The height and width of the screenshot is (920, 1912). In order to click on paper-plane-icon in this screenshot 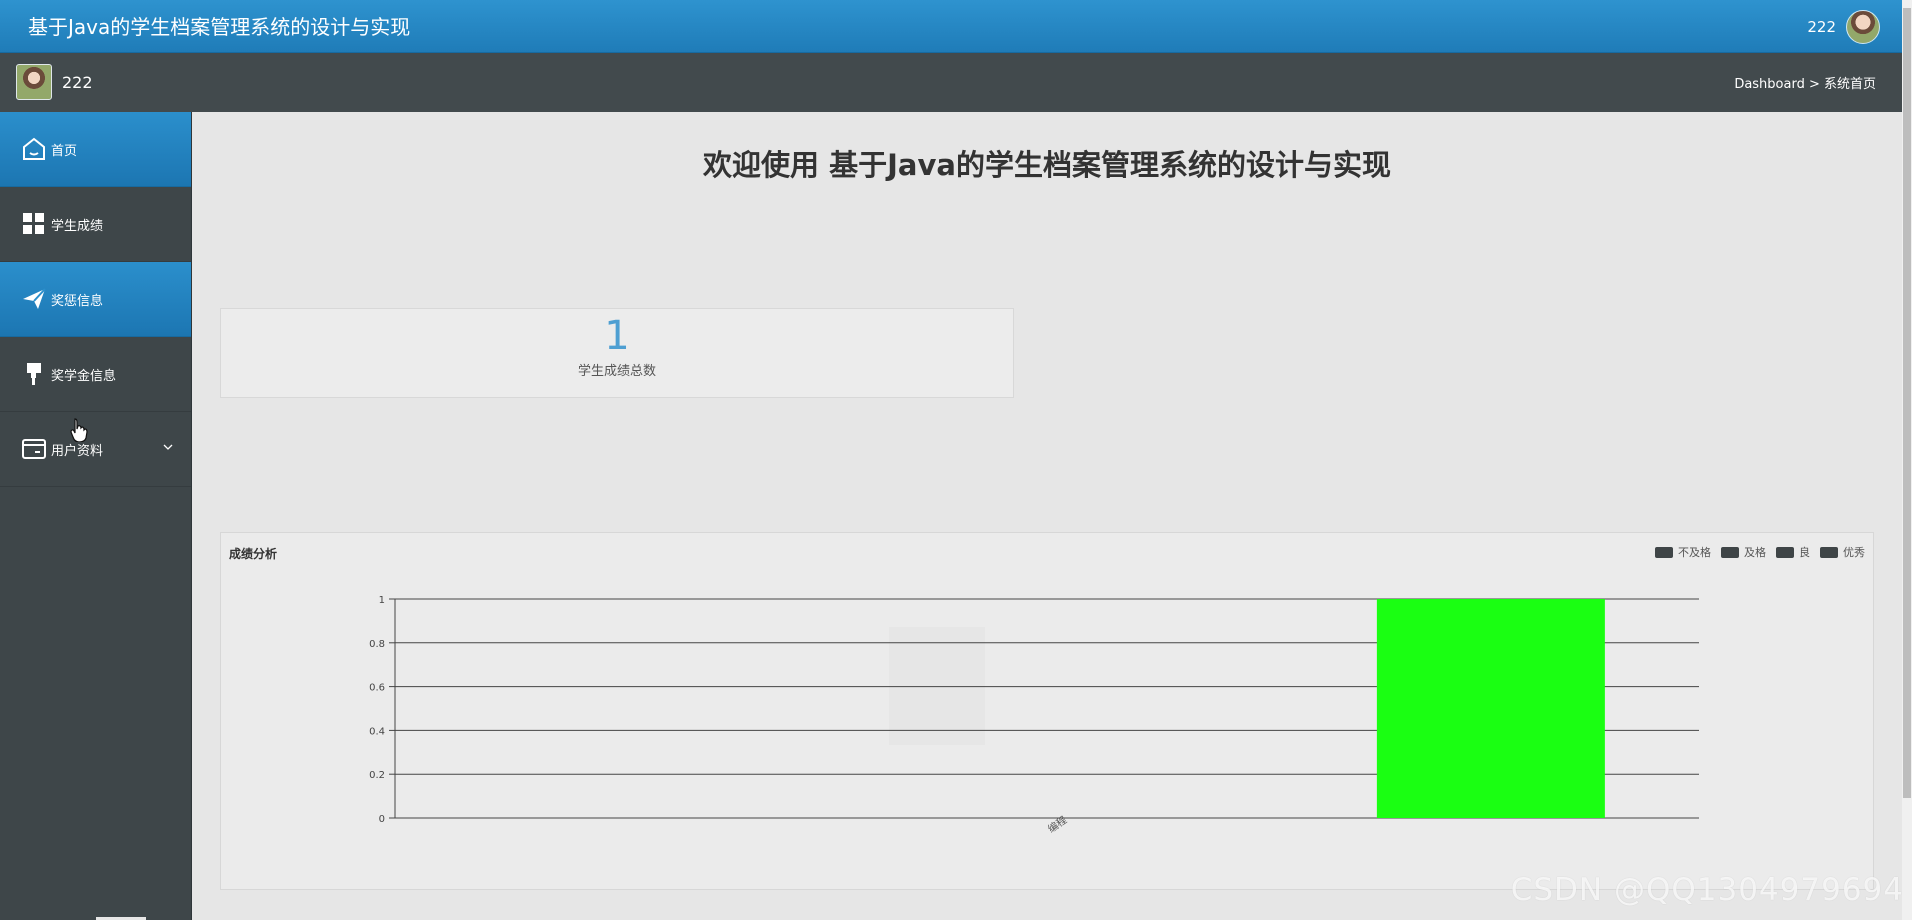, I will do `click(34, 298)`.